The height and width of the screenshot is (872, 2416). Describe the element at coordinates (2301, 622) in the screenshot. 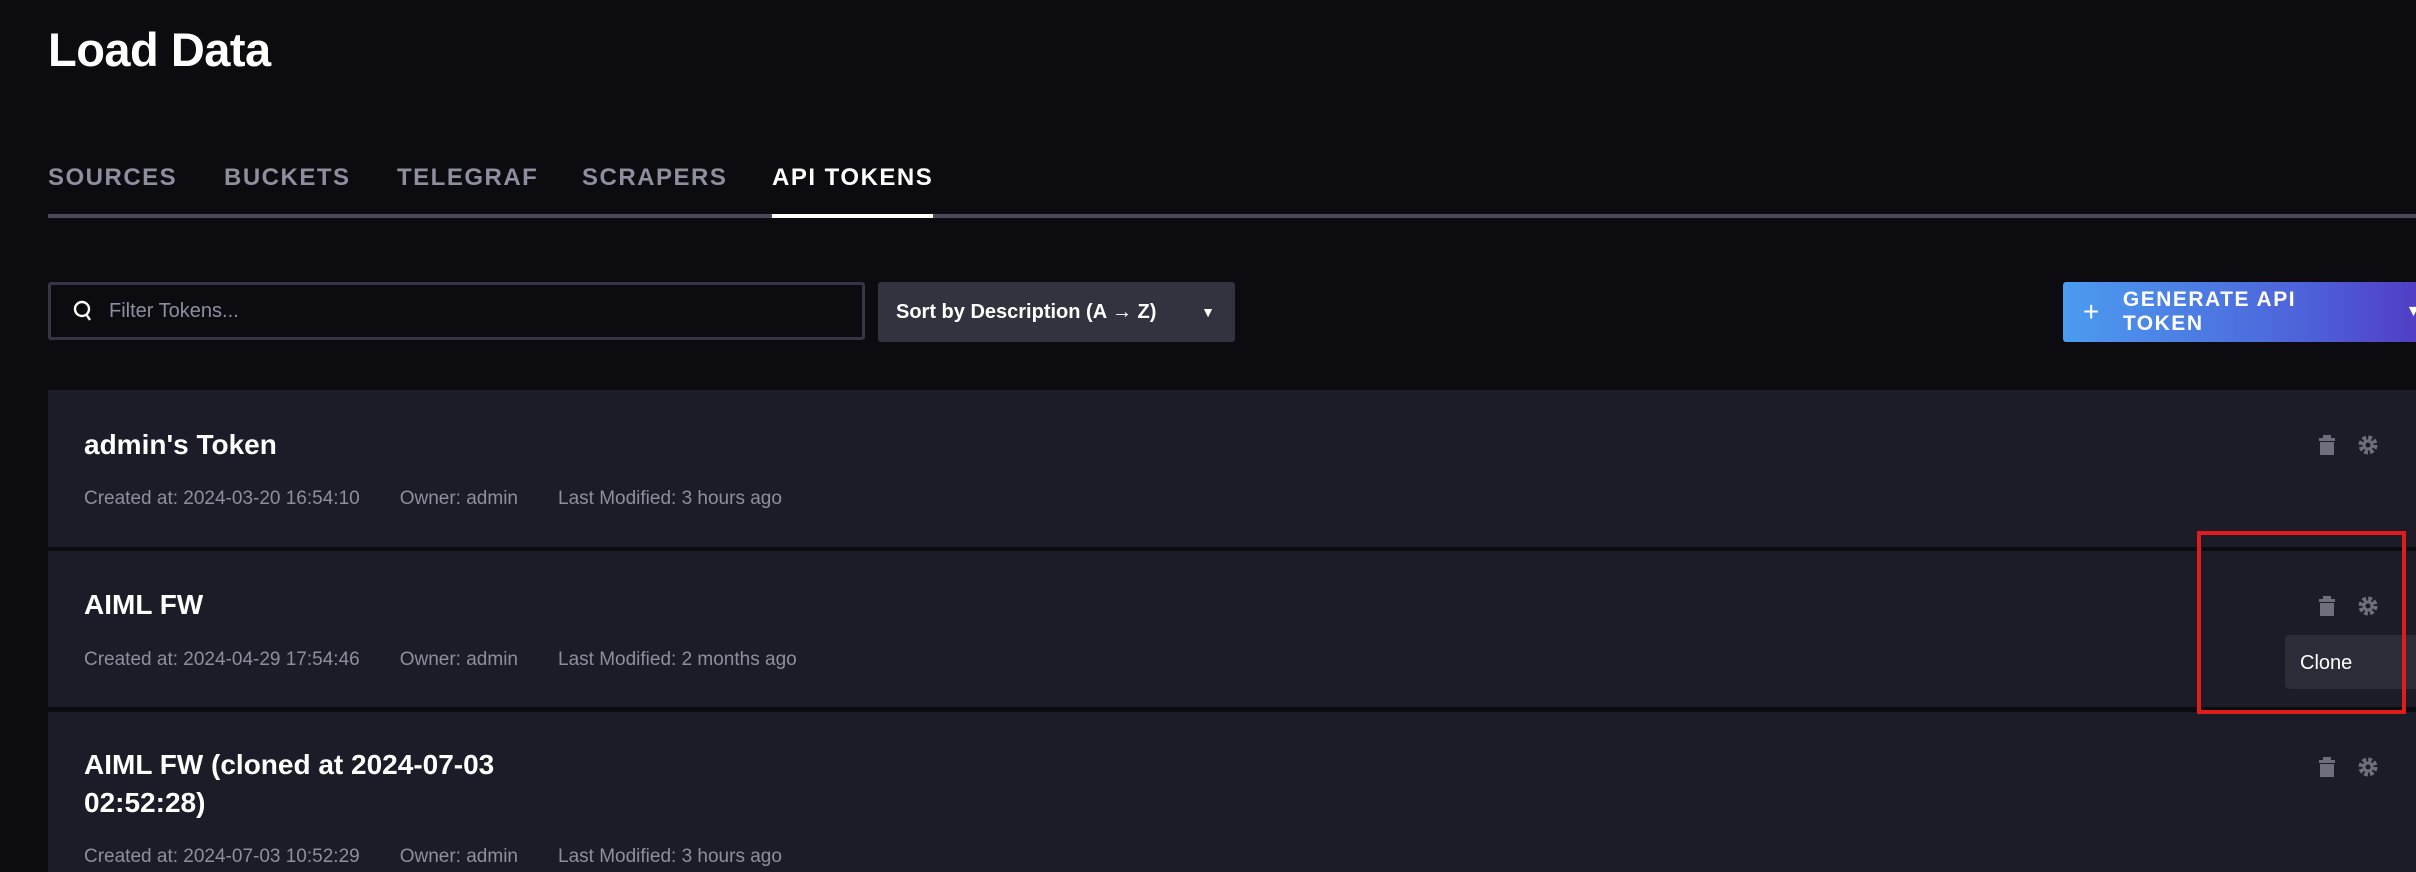

I see `highlight-box` at that location.